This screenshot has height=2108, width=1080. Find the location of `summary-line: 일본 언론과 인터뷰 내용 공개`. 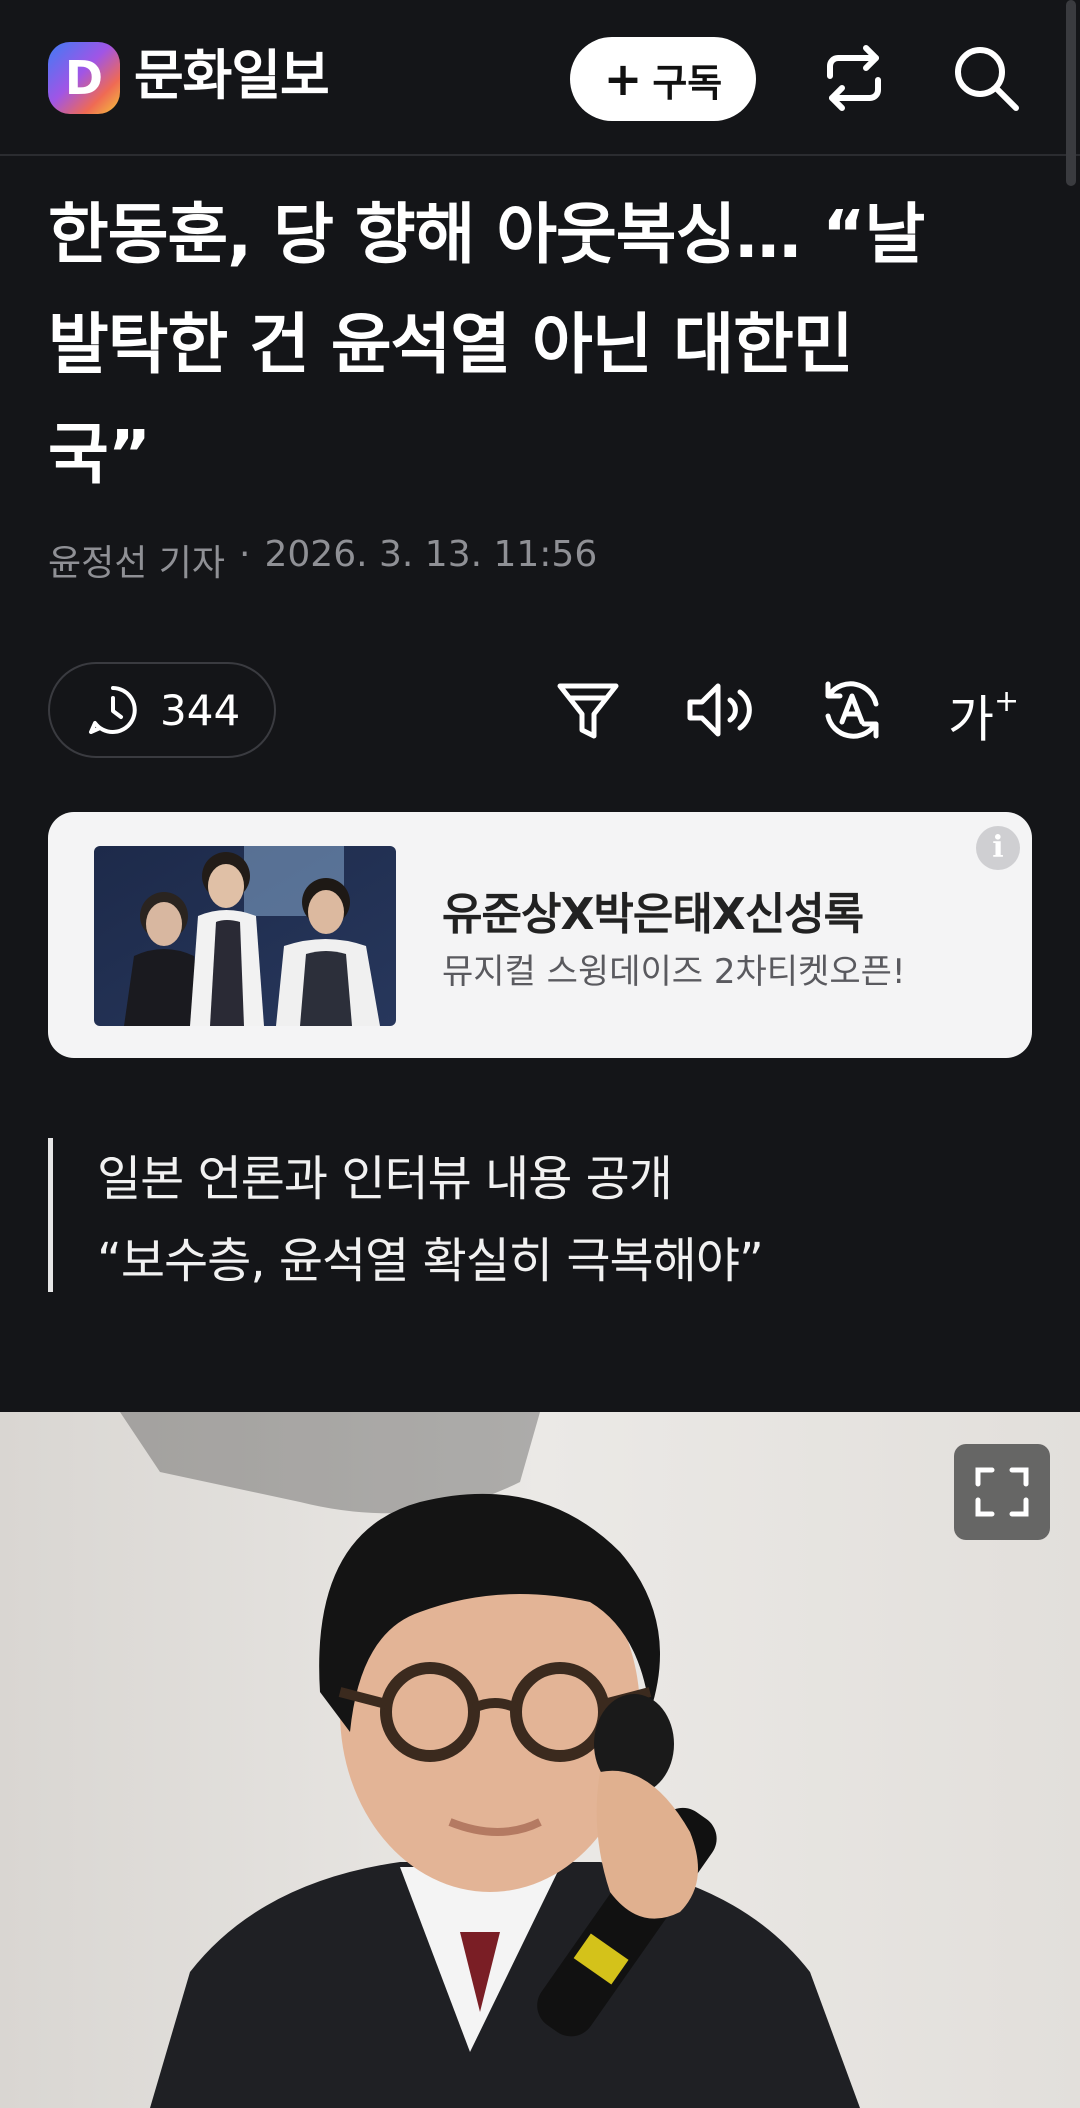

summary-line: 일본 언론과 인터뷰 내용 공개 is located at coordinates (385, 1179).